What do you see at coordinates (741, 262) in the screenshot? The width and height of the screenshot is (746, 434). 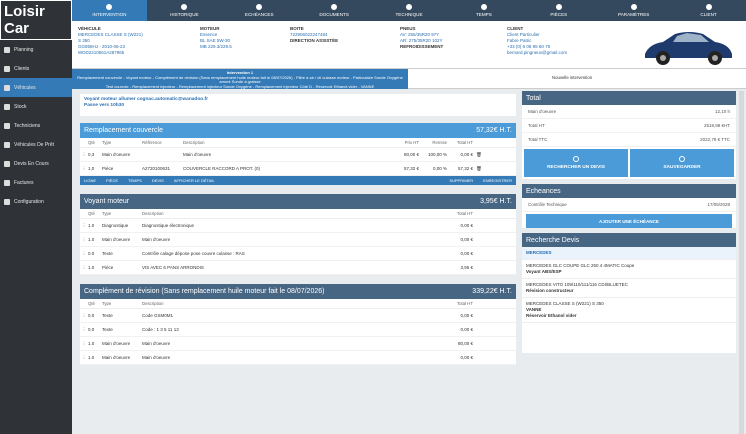 I see `scrollbar` at bounding box center [741, 262].